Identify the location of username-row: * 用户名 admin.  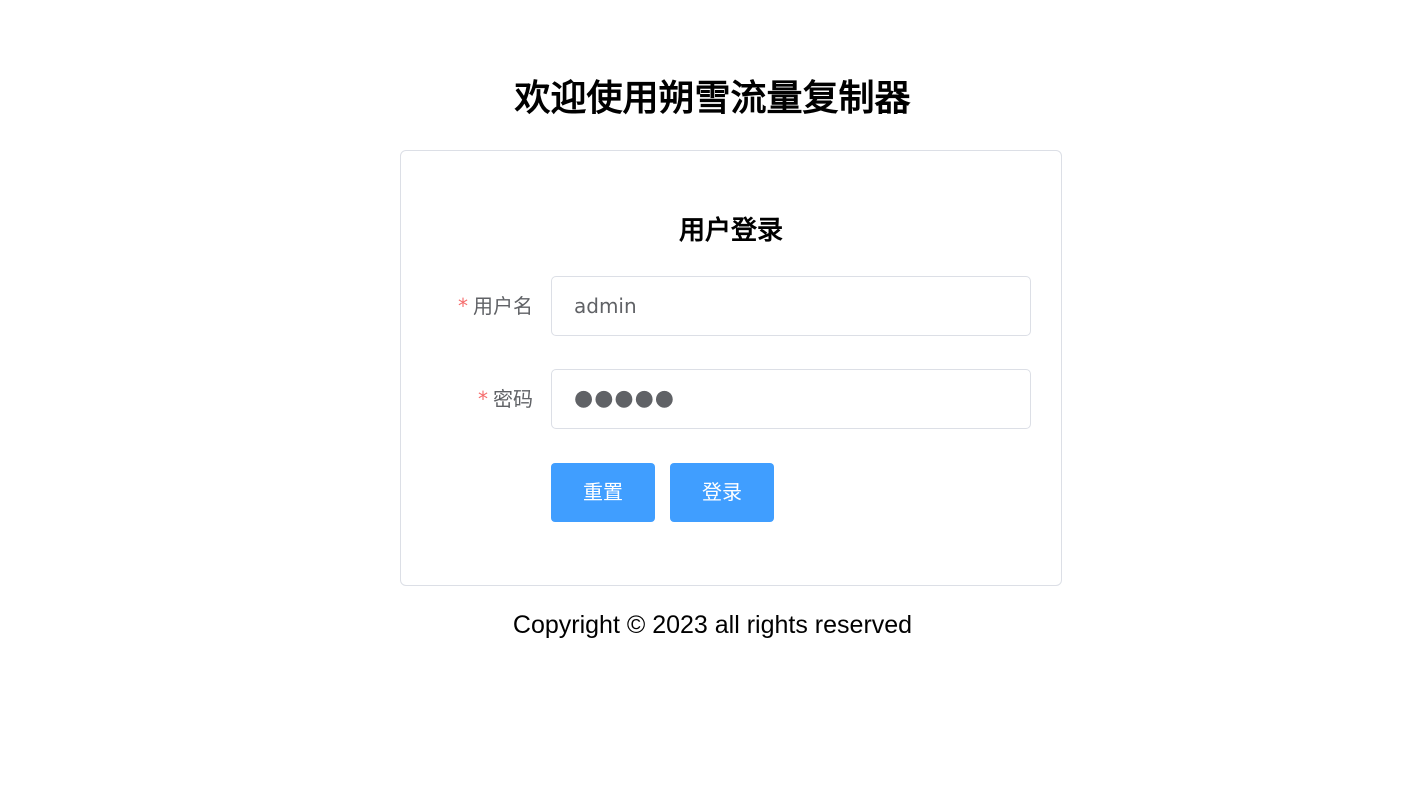
(731, 306).